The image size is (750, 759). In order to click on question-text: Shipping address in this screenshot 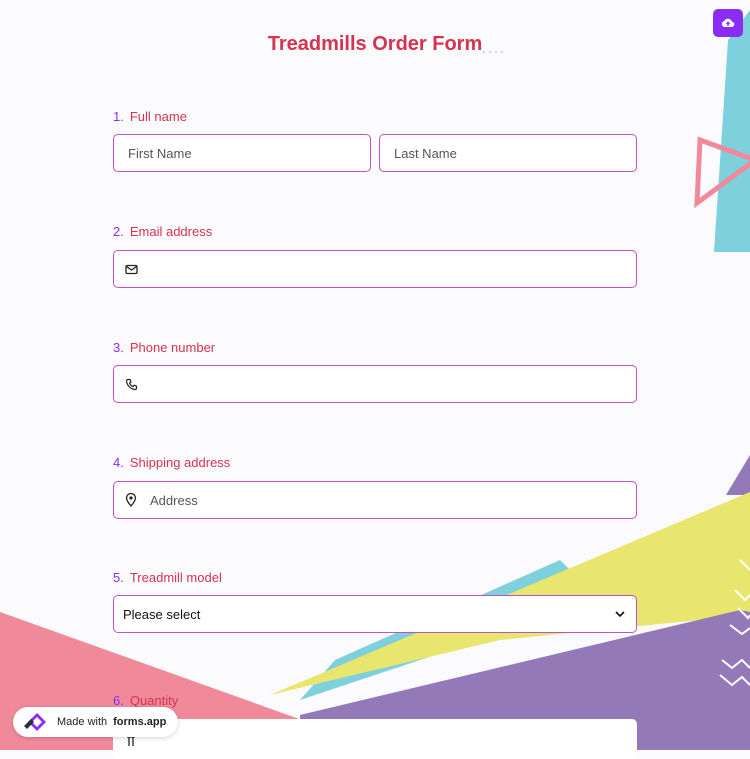, I will do `click(180, 462)`.